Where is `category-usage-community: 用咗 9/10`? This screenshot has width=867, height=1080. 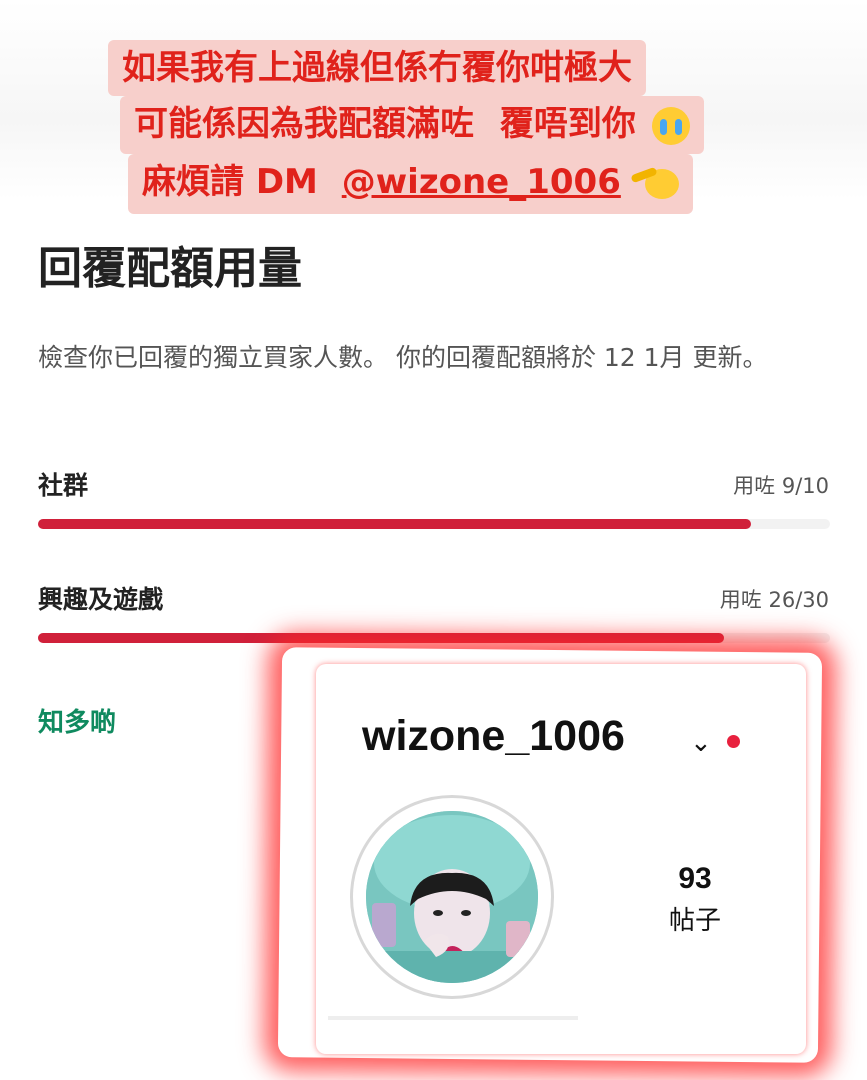 category-usage-community: 用咗 9/10 is located at coordinates (781, 486).